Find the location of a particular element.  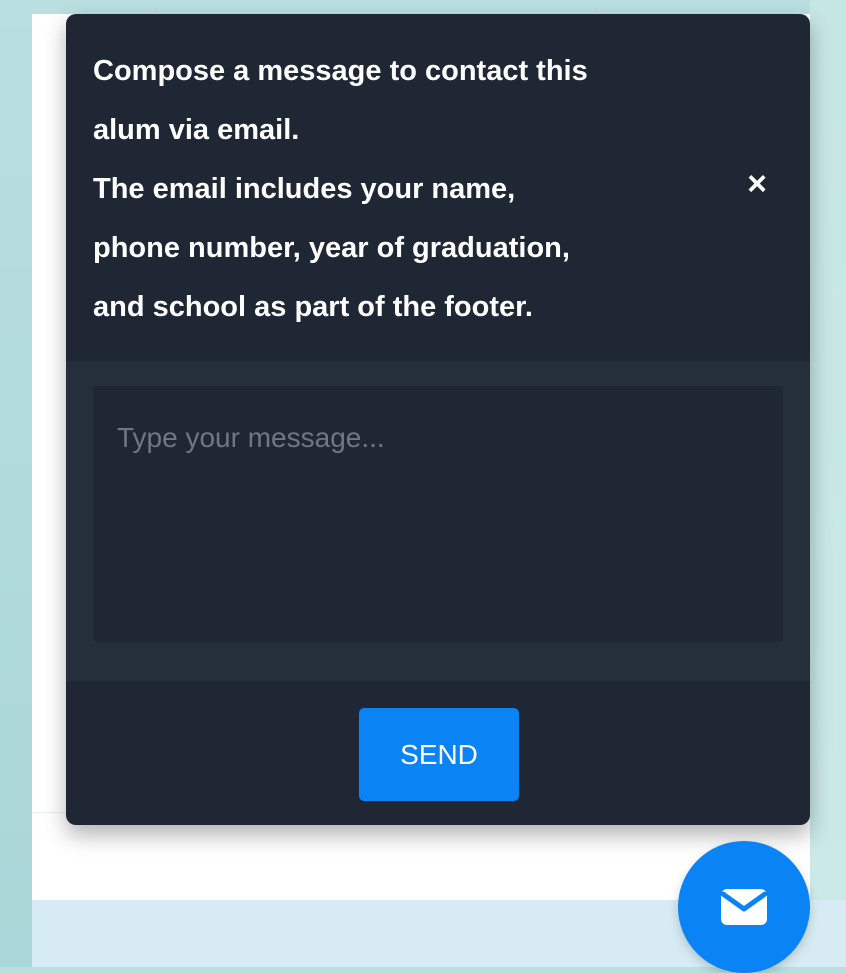

background-strip is located at coordinates (828, 483).